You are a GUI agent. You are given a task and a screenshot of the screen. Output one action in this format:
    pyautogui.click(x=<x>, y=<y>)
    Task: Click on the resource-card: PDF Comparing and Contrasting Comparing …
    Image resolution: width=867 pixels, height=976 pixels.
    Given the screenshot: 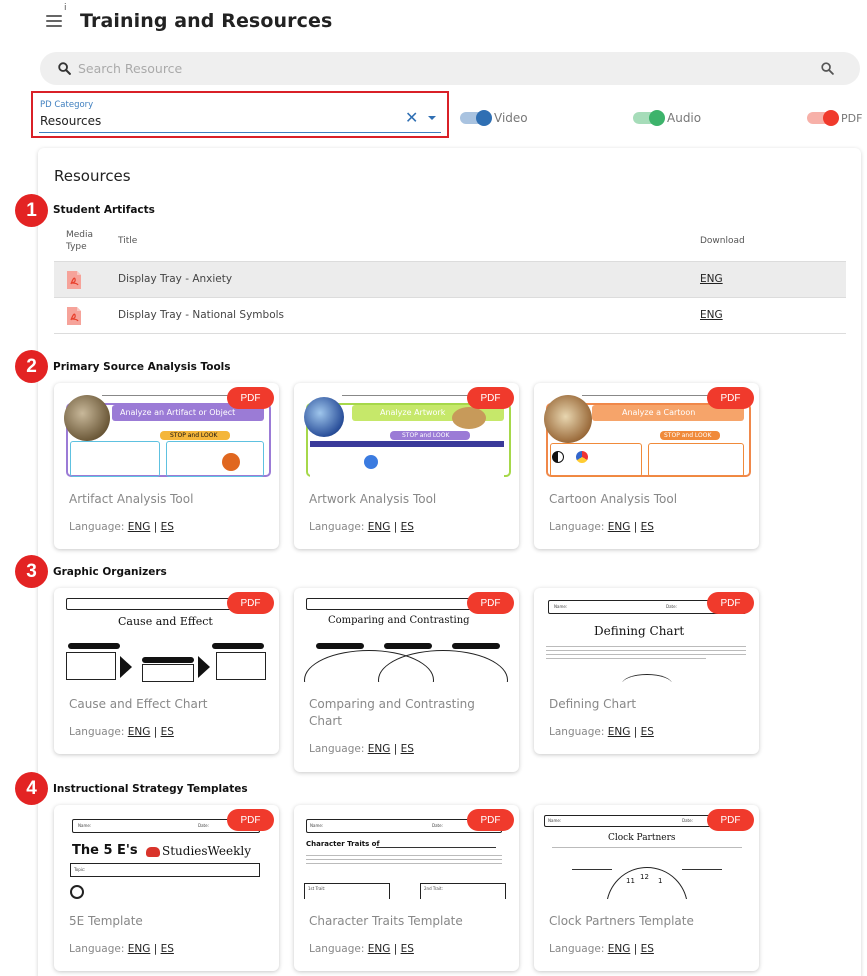 What is the action you would take?
    pyautogui.click(x=406, y=680)
    